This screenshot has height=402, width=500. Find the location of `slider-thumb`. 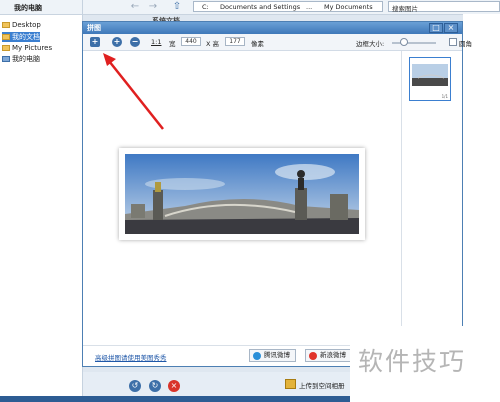

slider-thumb is located at coordinates (403, 42).